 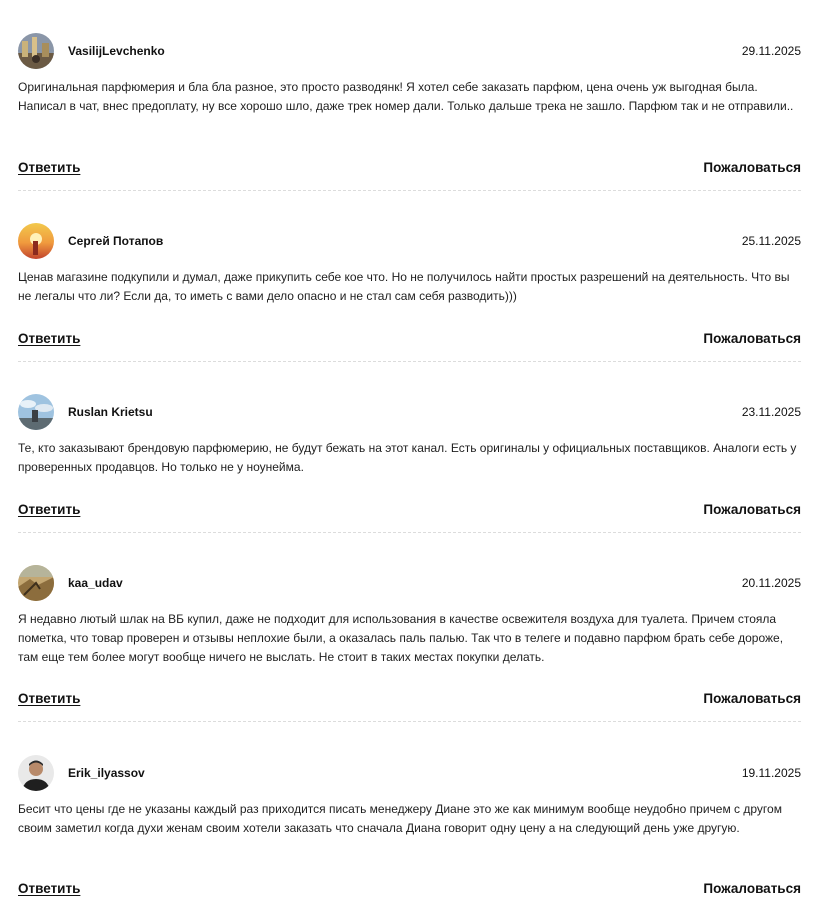 I want to click on comment-date: 20.11.2025, so click(x=771, y=583).